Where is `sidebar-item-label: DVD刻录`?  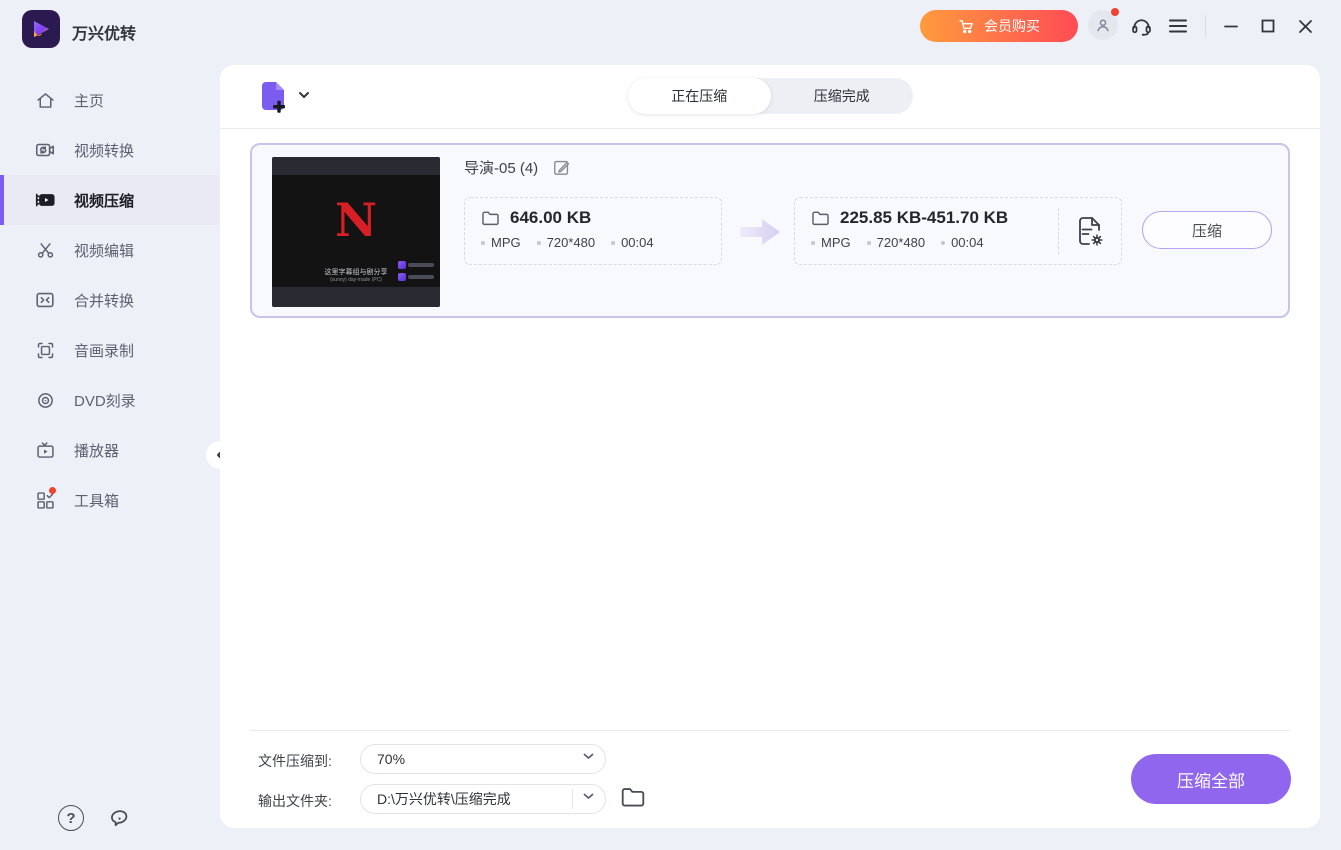
sidebar-item-label: DVD刻录 is located at coordinates (105, 401).